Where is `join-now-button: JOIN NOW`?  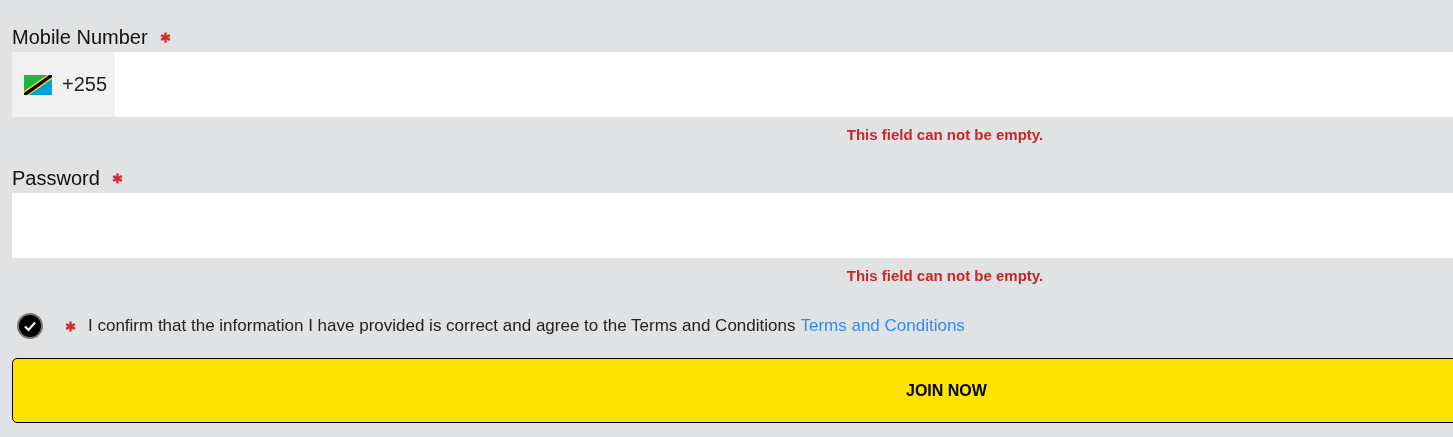 join-now-button: JOIN NOW is located at coordinates (732, 390).